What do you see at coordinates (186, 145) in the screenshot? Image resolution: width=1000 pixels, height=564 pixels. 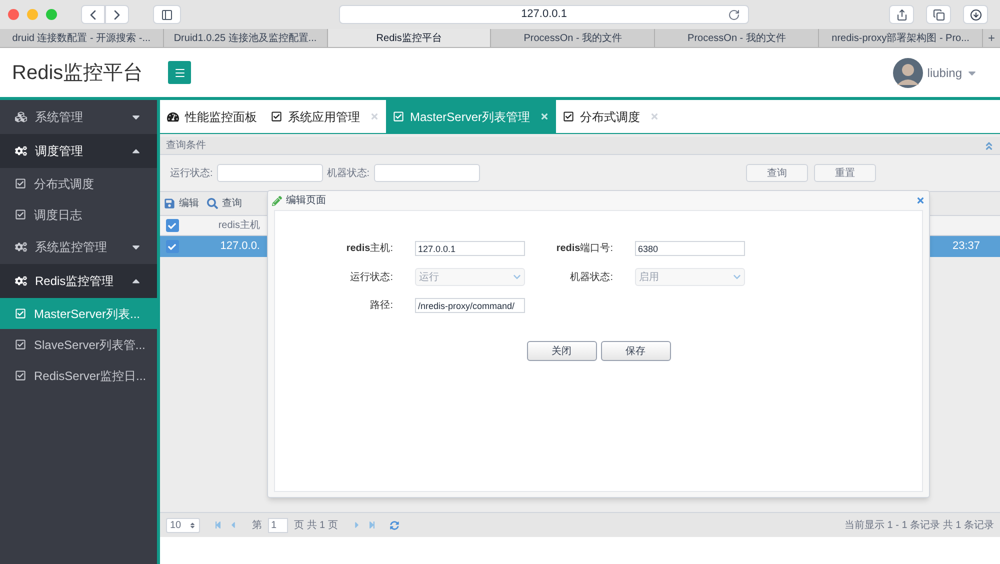 I see `panel-title: 查询条件` at bounding box center [186, 145].